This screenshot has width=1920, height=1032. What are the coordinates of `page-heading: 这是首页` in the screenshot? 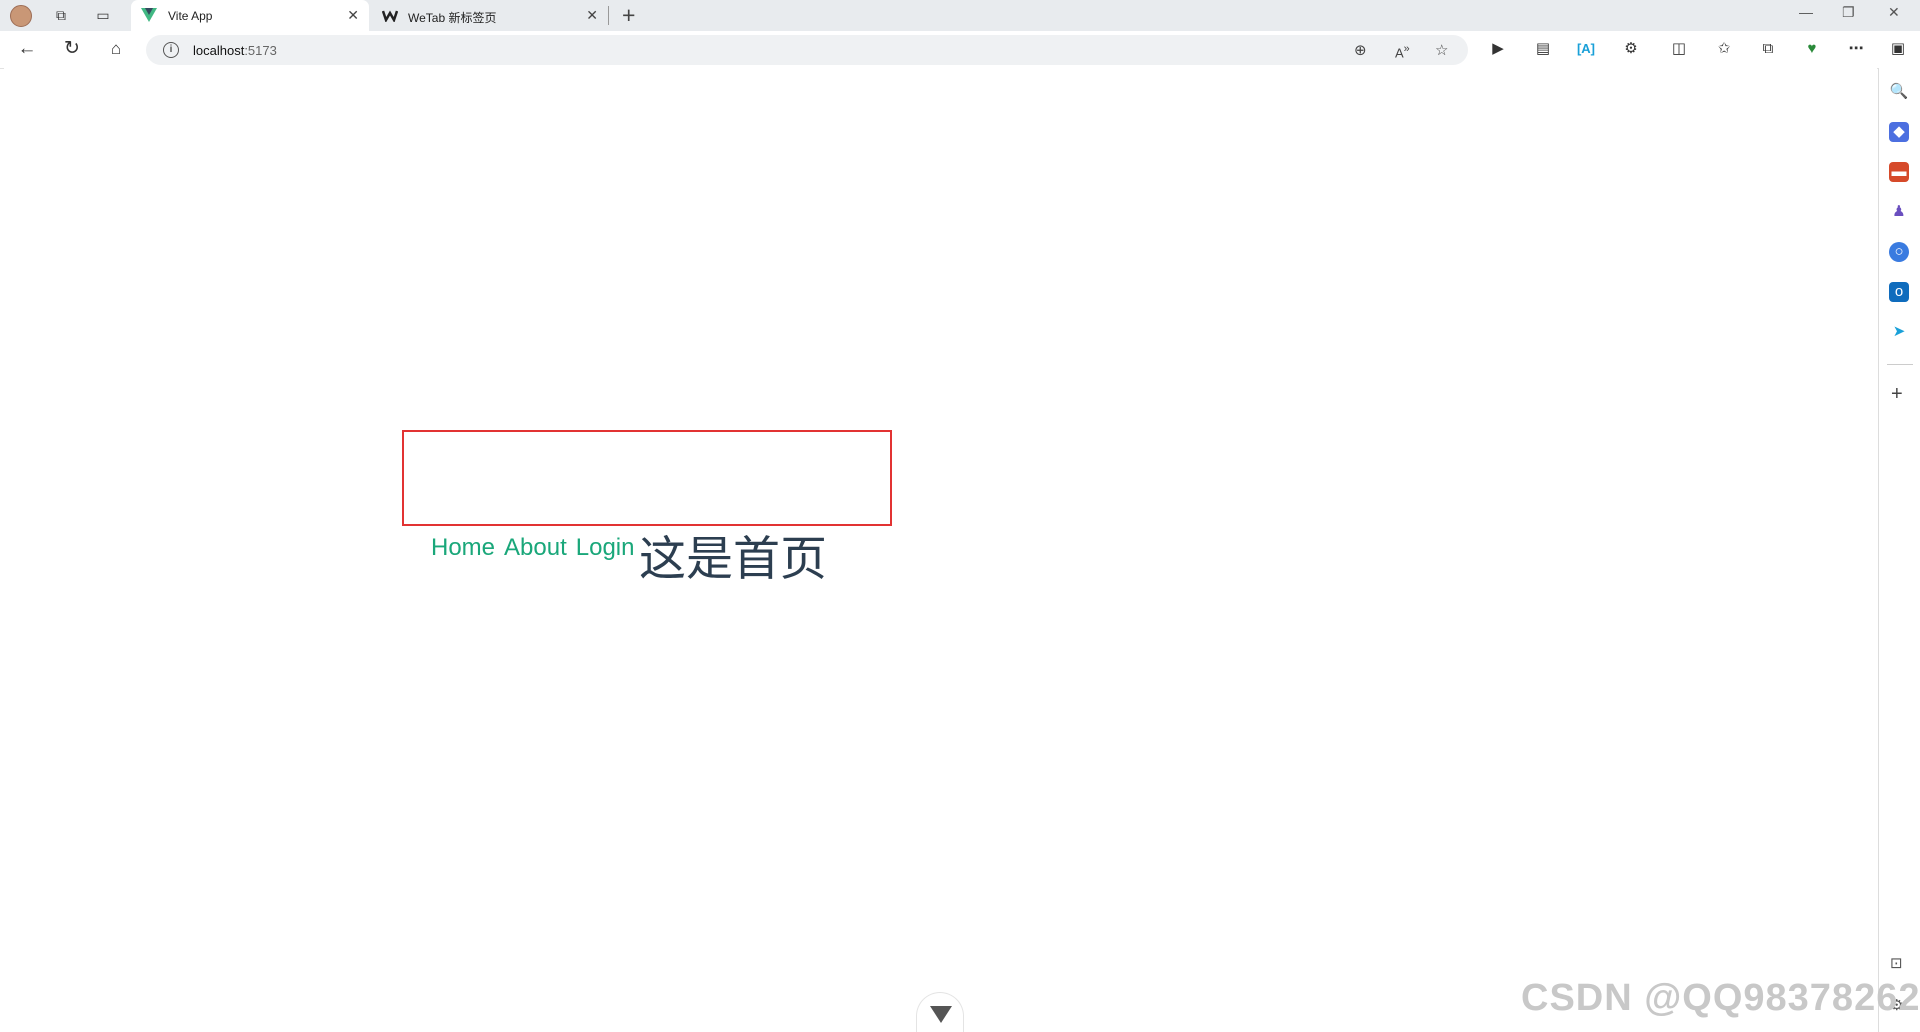 It's located at (733, 559).